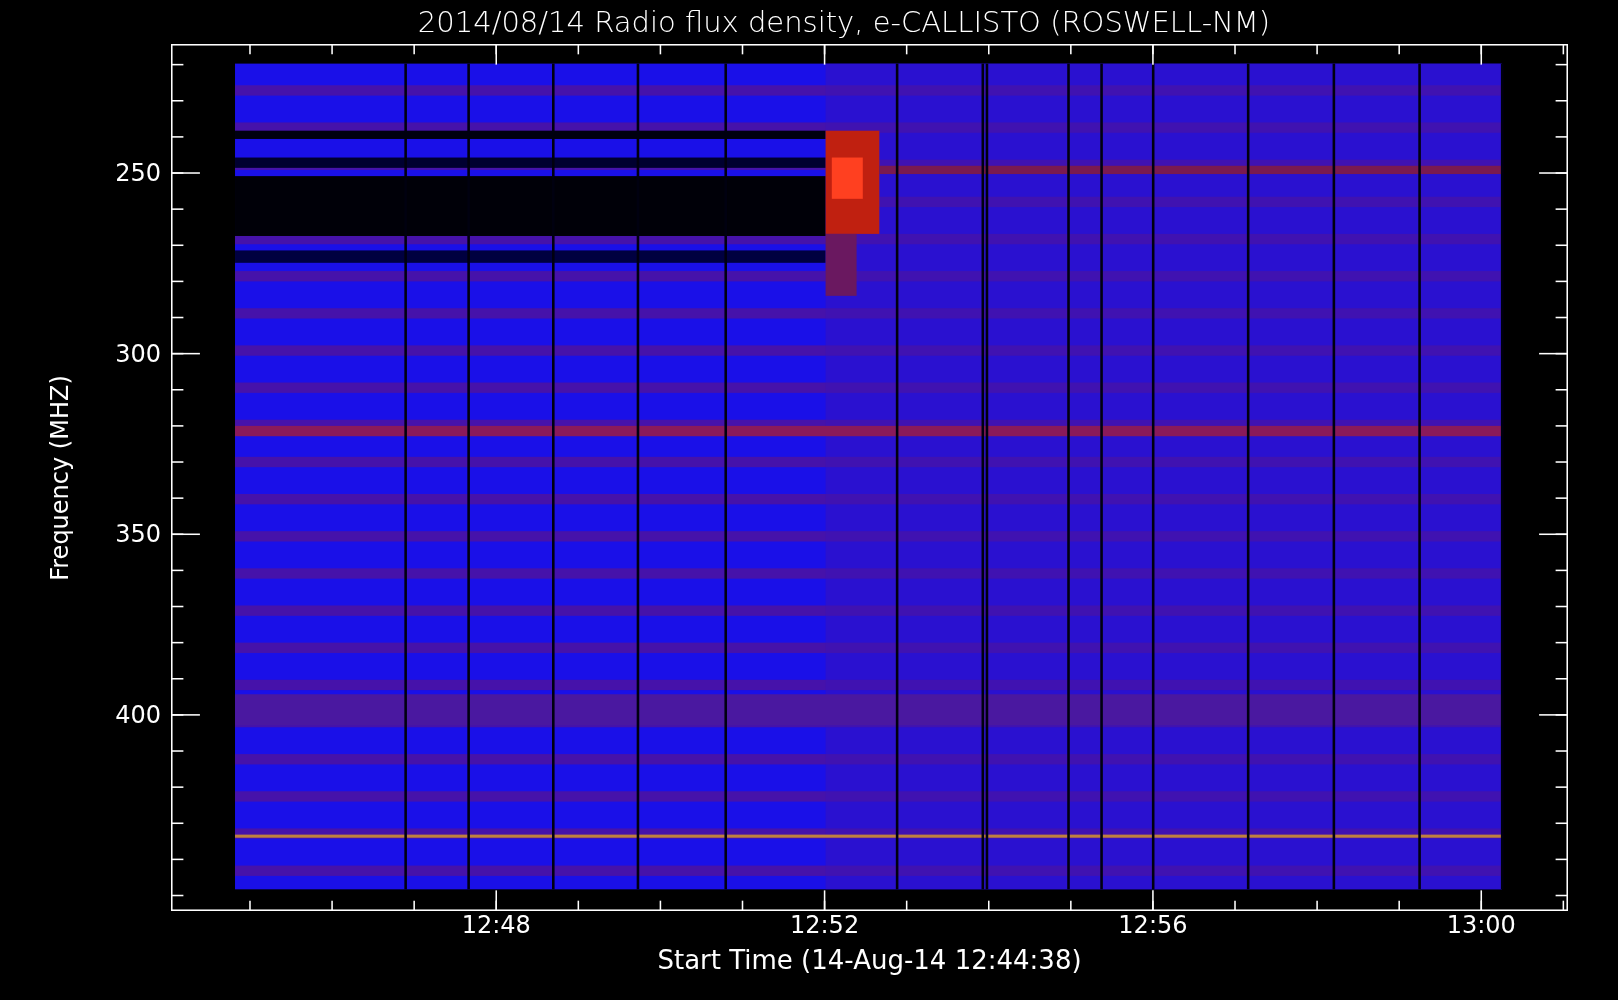 The height and width of the screenshot is (1000, 1618). I want to click on tick-label: 12:52, so click(825, 925).